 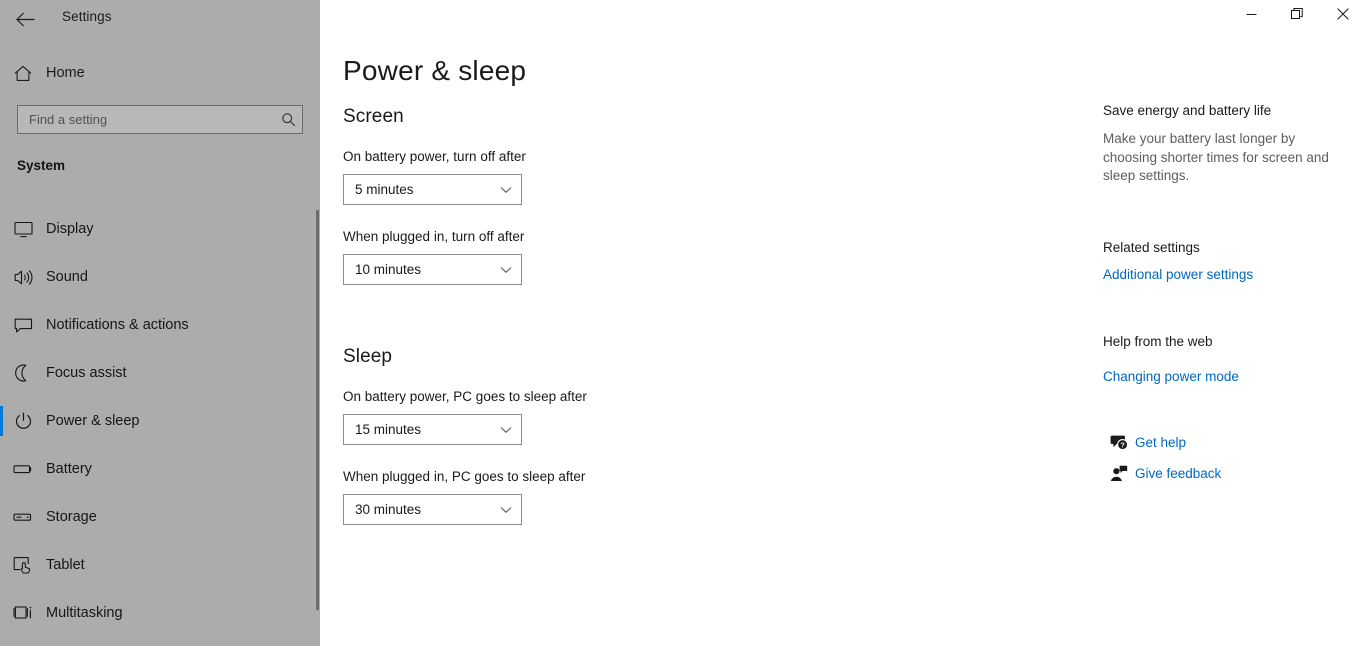 I want to click on dropdown-screen-on-battery-value: 5 minutes, so click(x=384, y=189).